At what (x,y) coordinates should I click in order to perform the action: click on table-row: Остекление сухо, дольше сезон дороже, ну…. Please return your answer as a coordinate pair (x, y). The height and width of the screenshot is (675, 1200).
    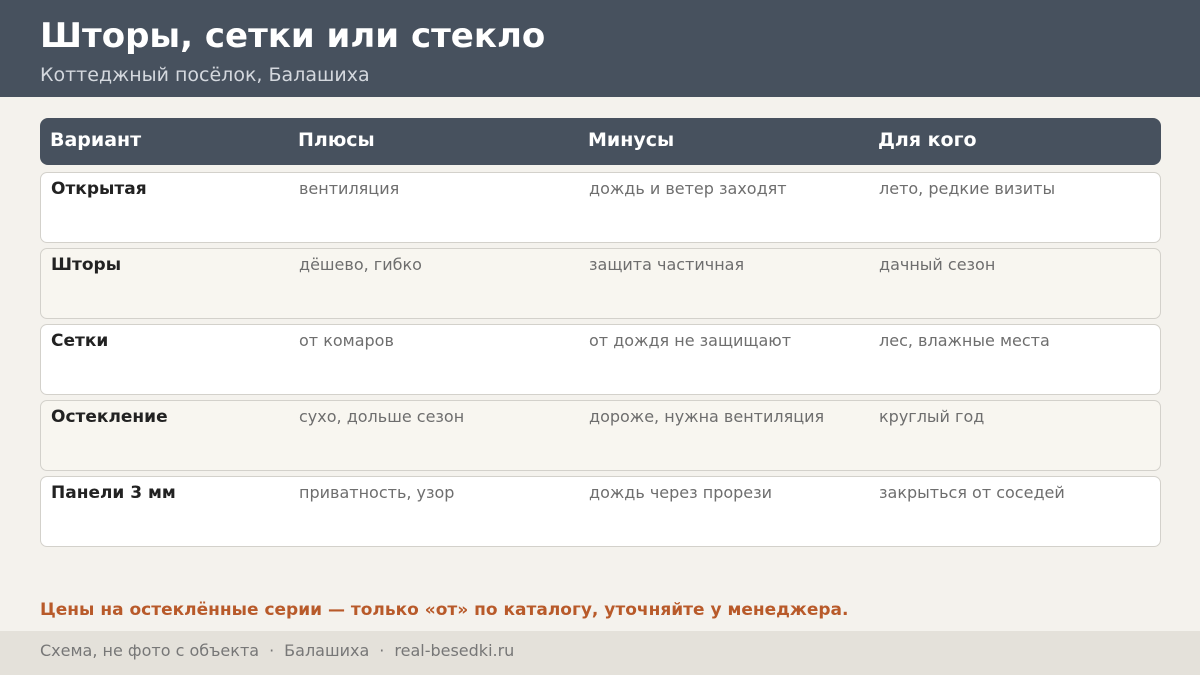
    Looking at the image, I should click on (600, 435).